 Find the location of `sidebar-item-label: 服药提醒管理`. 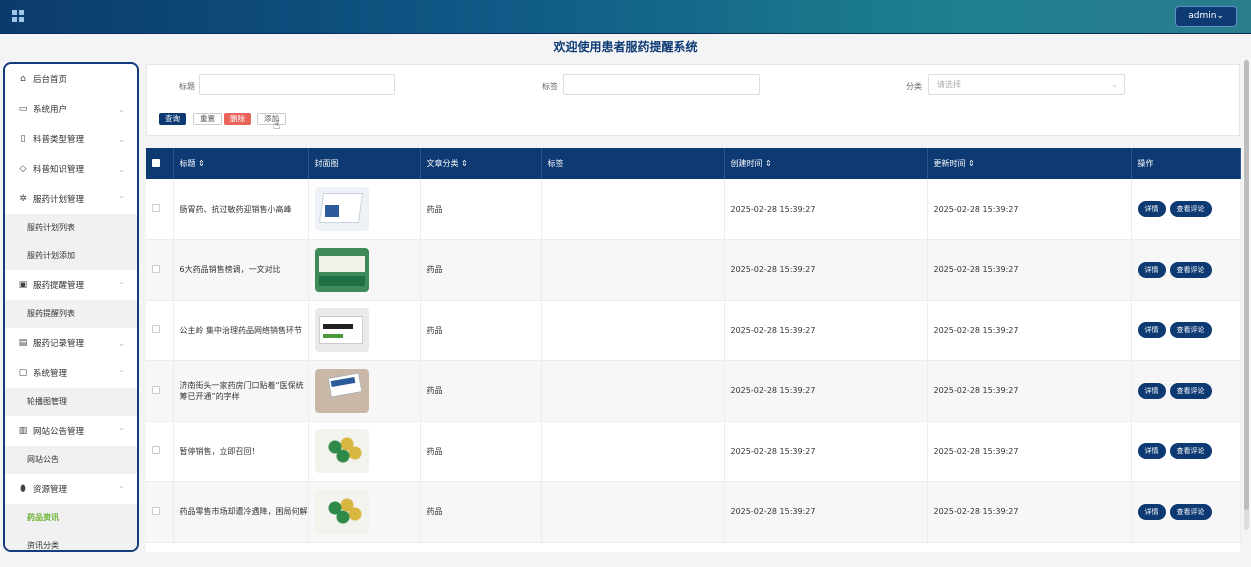

sidebar-item-label: 服药提醒管理 is located at coordinates (59, 286).